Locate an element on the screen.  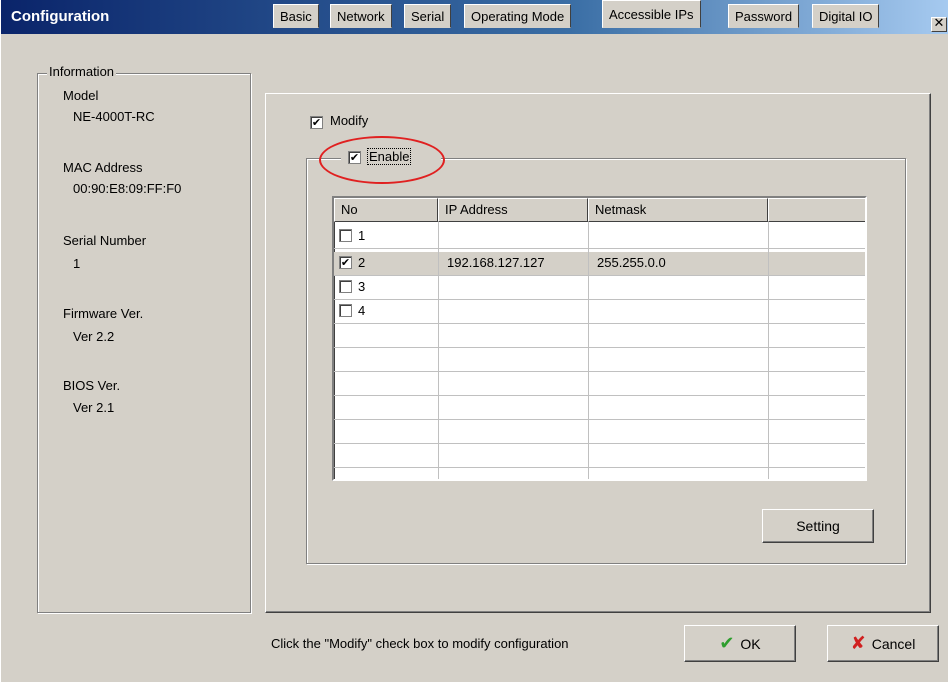
ok-button-label: OK is located at coordinates (750, 644).